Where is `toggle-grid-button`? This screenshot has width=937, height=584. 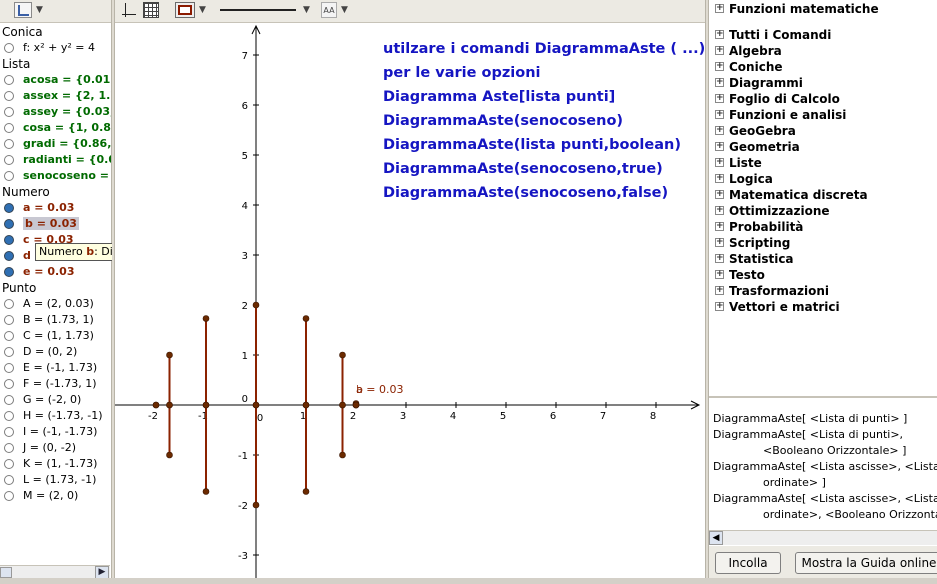
toggle-grid-button is located at coordinates (151, 10).